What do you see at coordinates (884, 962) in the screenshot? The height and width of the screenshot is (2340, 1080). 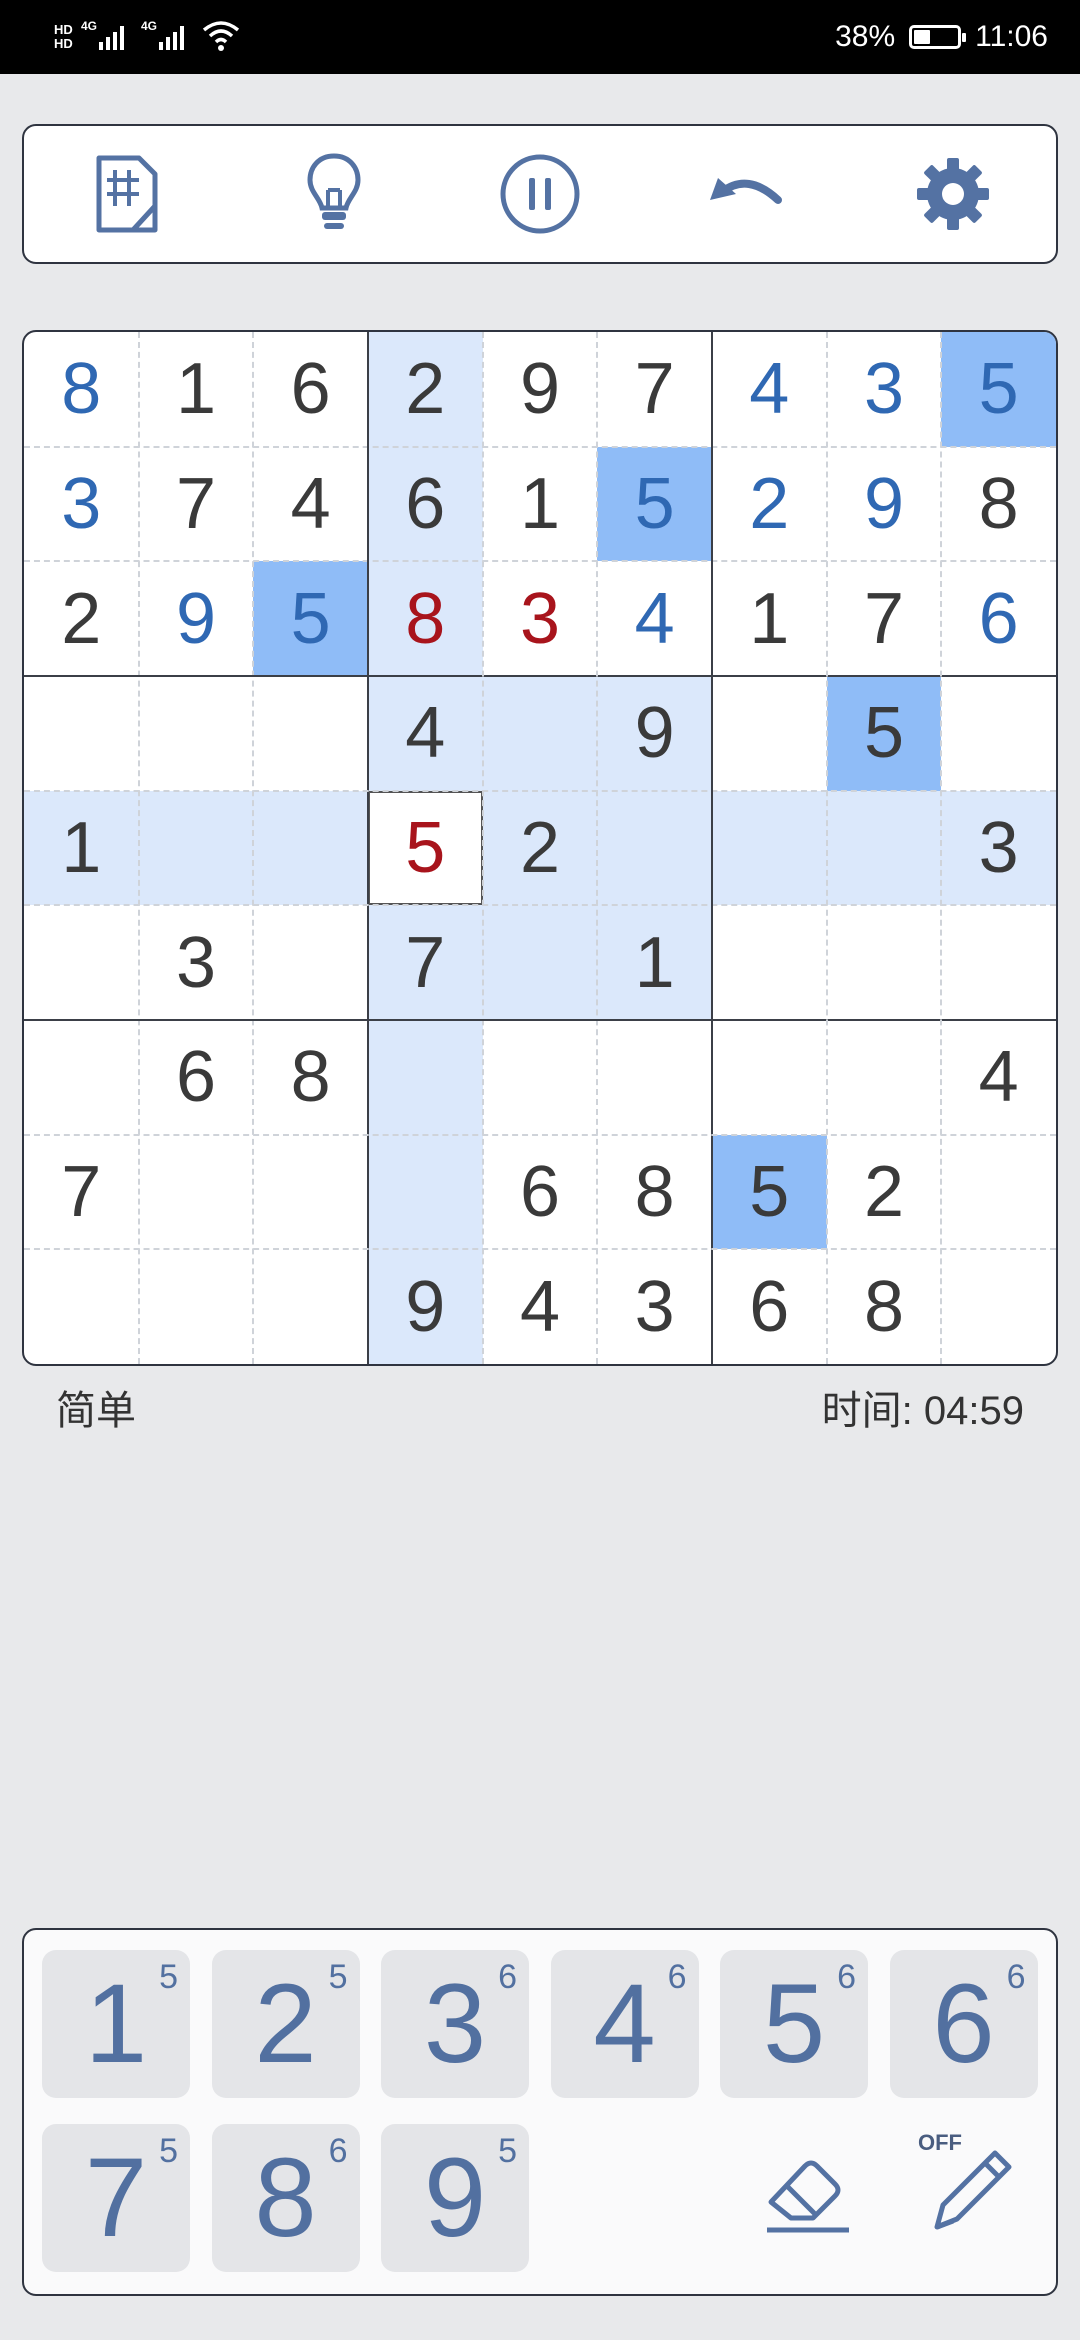 I see `cell-r6-c8` at bounding box center [884, 962].